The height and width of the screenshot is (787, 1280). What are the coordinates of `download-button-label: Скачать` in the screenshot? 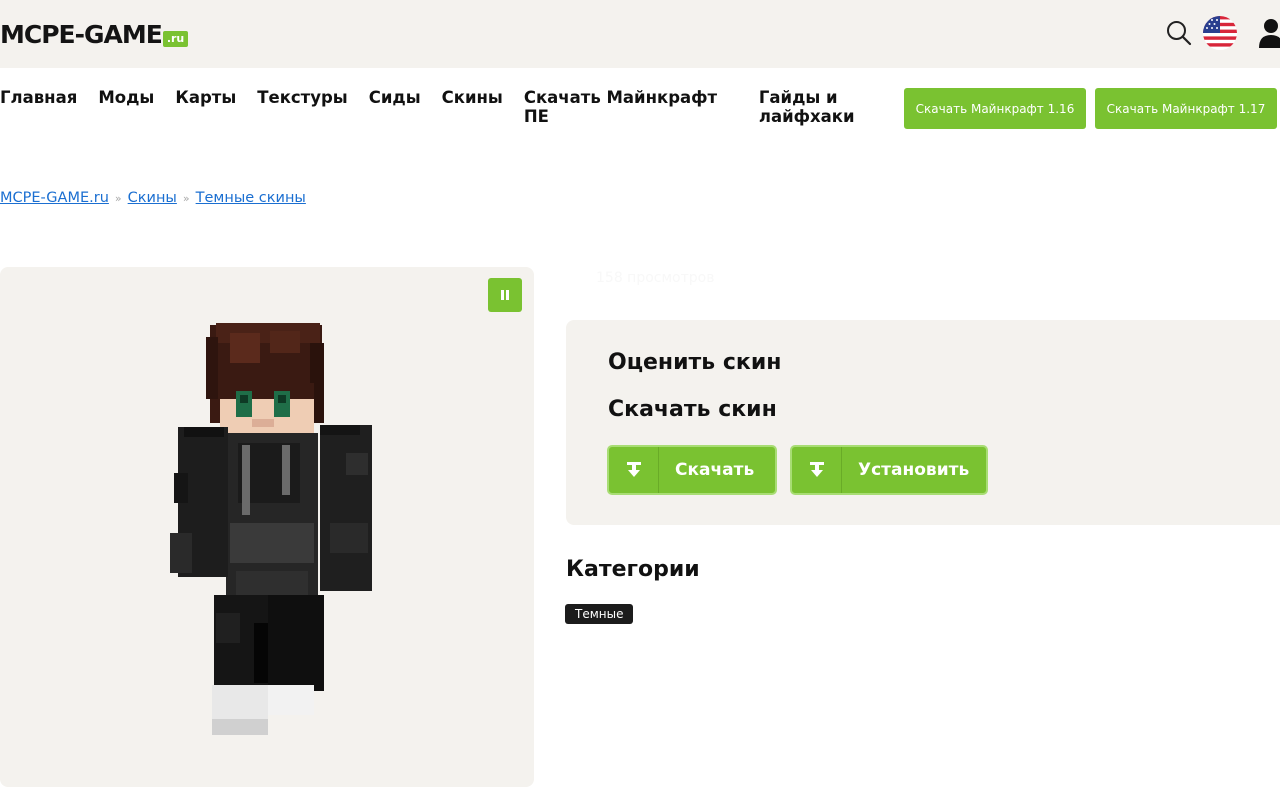 It's located at (715, 470).